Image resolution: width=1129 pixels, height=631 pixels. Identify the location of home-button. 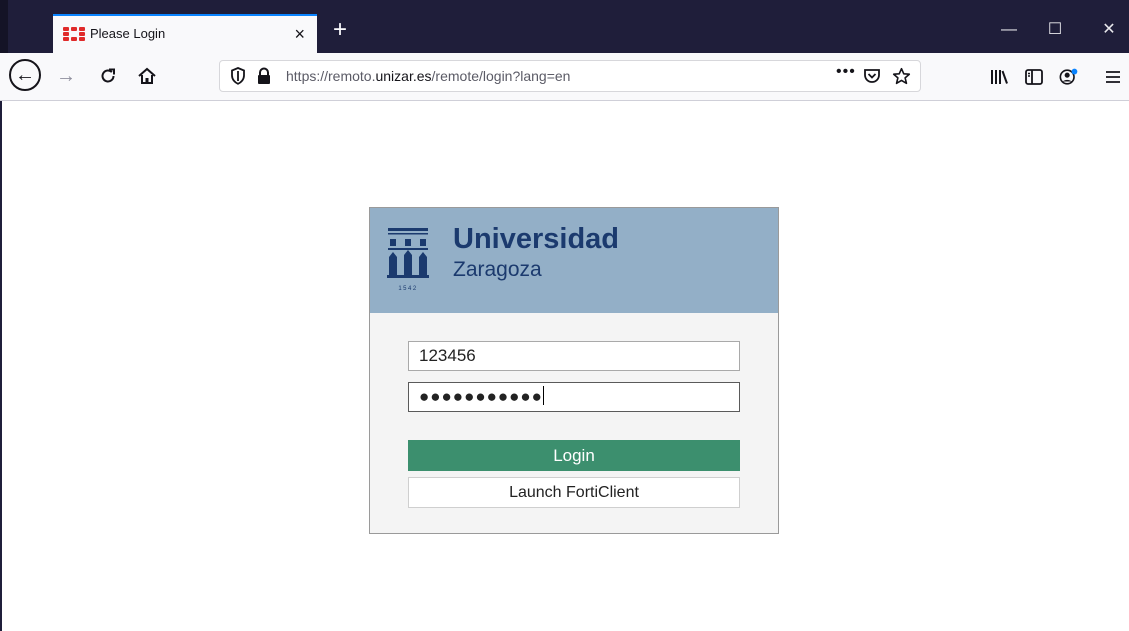
(147, 76).